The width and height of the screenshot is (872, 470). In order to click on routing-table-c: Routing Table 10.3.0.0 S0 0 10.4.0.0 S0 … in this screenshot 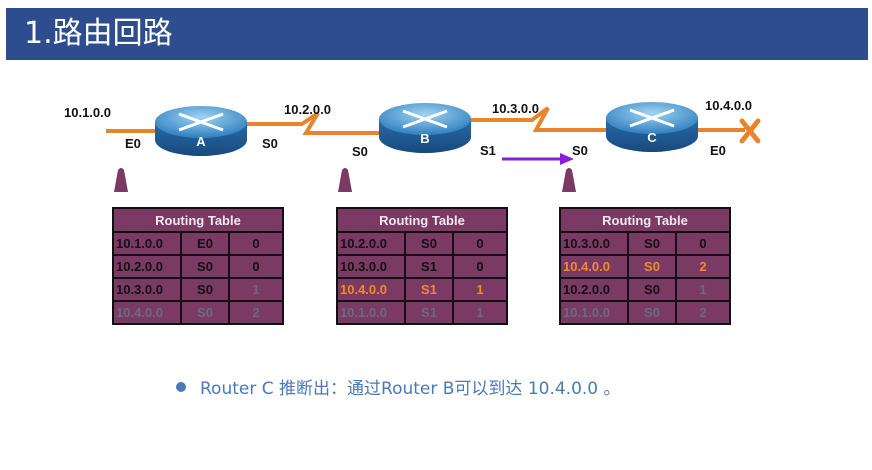, I will do `click(645, 266)`.